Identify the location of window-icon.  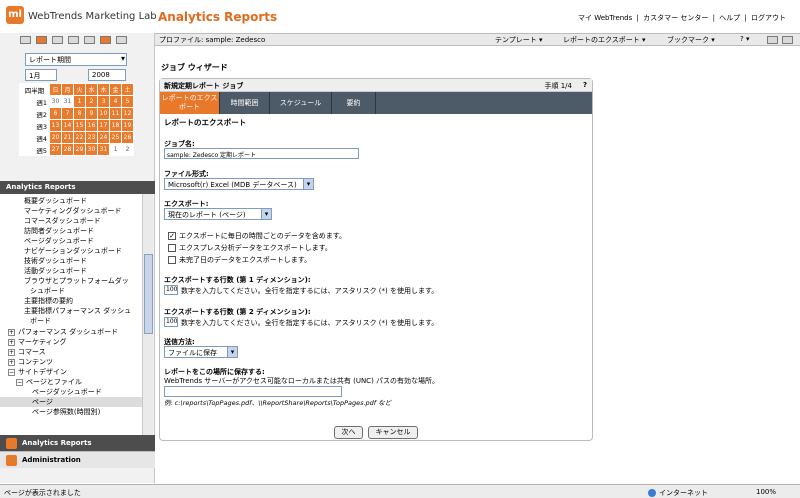
(787, 40).